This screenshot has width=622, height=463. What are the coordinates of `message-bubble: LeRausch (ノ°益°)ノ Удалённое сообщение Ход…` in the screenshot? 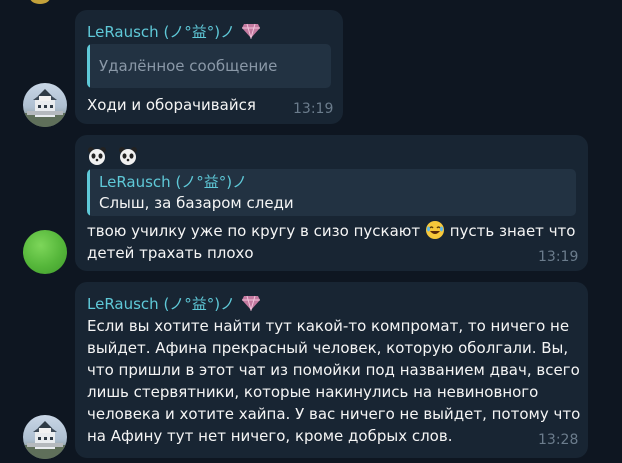 It's located at (209, 67).